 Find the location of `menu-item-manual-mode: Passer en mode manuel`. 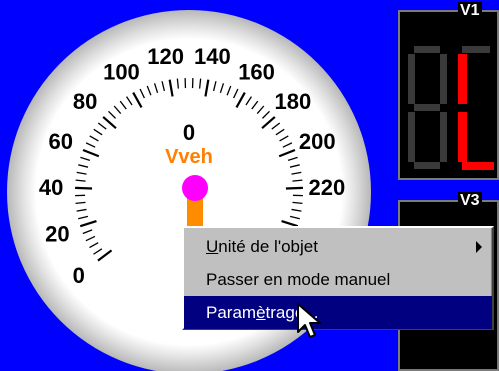

menu-item-manual-mode: Passer en mode manuel is located at coordinates (338, 279).